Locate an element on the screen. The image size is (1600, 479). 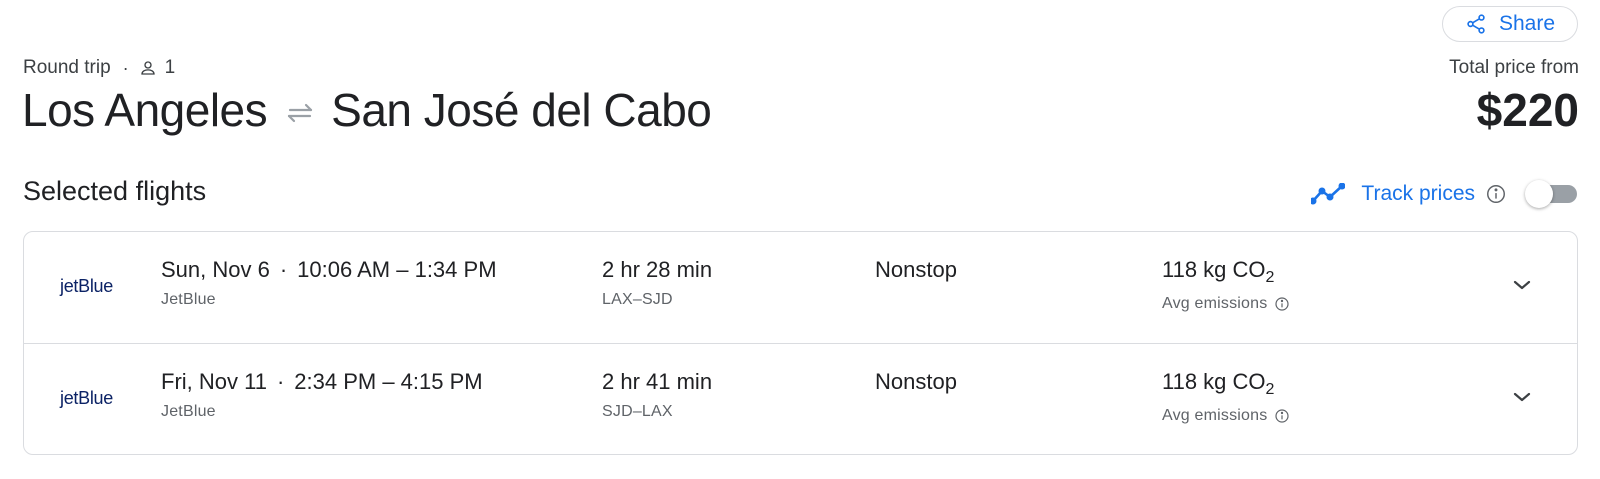
trip-meta: Round trip · 1 is located at coordinates (99, 68).